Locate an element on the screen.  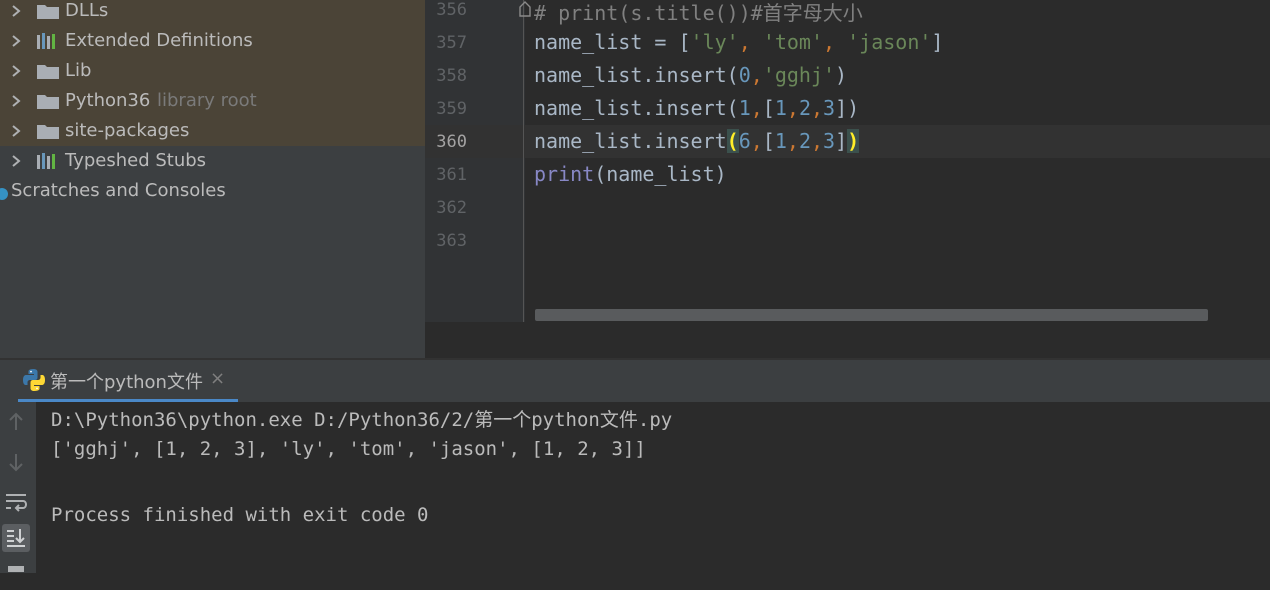
code-line: name_list.insert(1,[1,2,3]) is located at coordinates (696, 108).